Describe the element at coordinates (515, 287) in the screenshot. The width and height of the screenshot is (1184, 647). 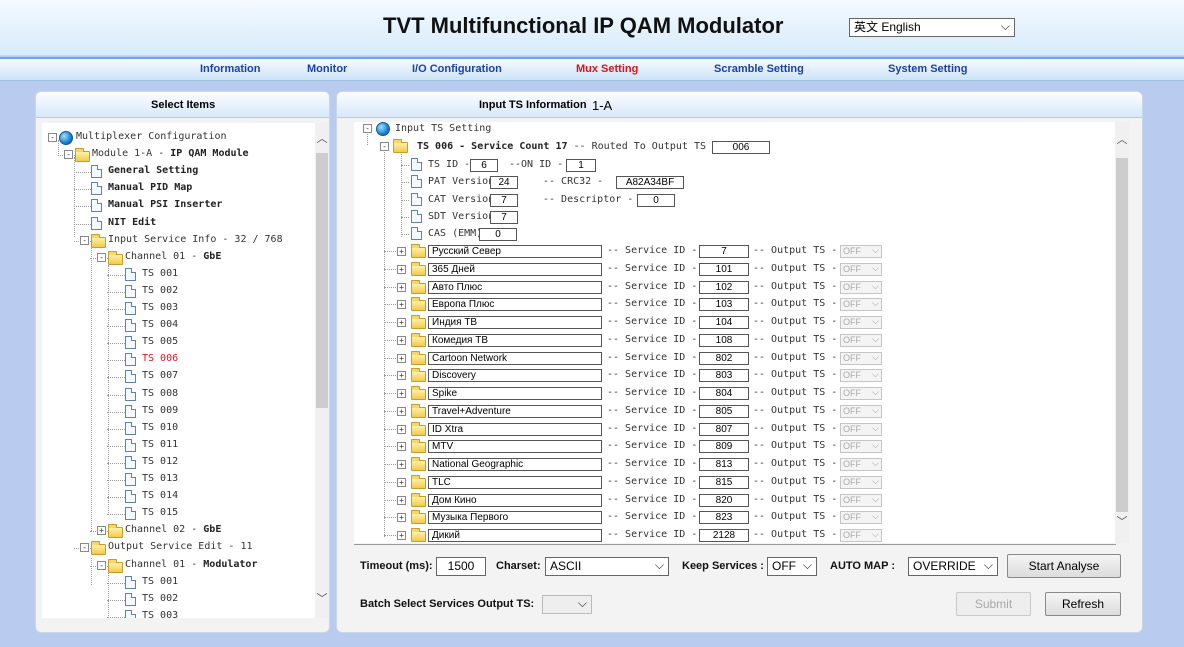
I see `service-name-input: Авто Плюс` at that location.